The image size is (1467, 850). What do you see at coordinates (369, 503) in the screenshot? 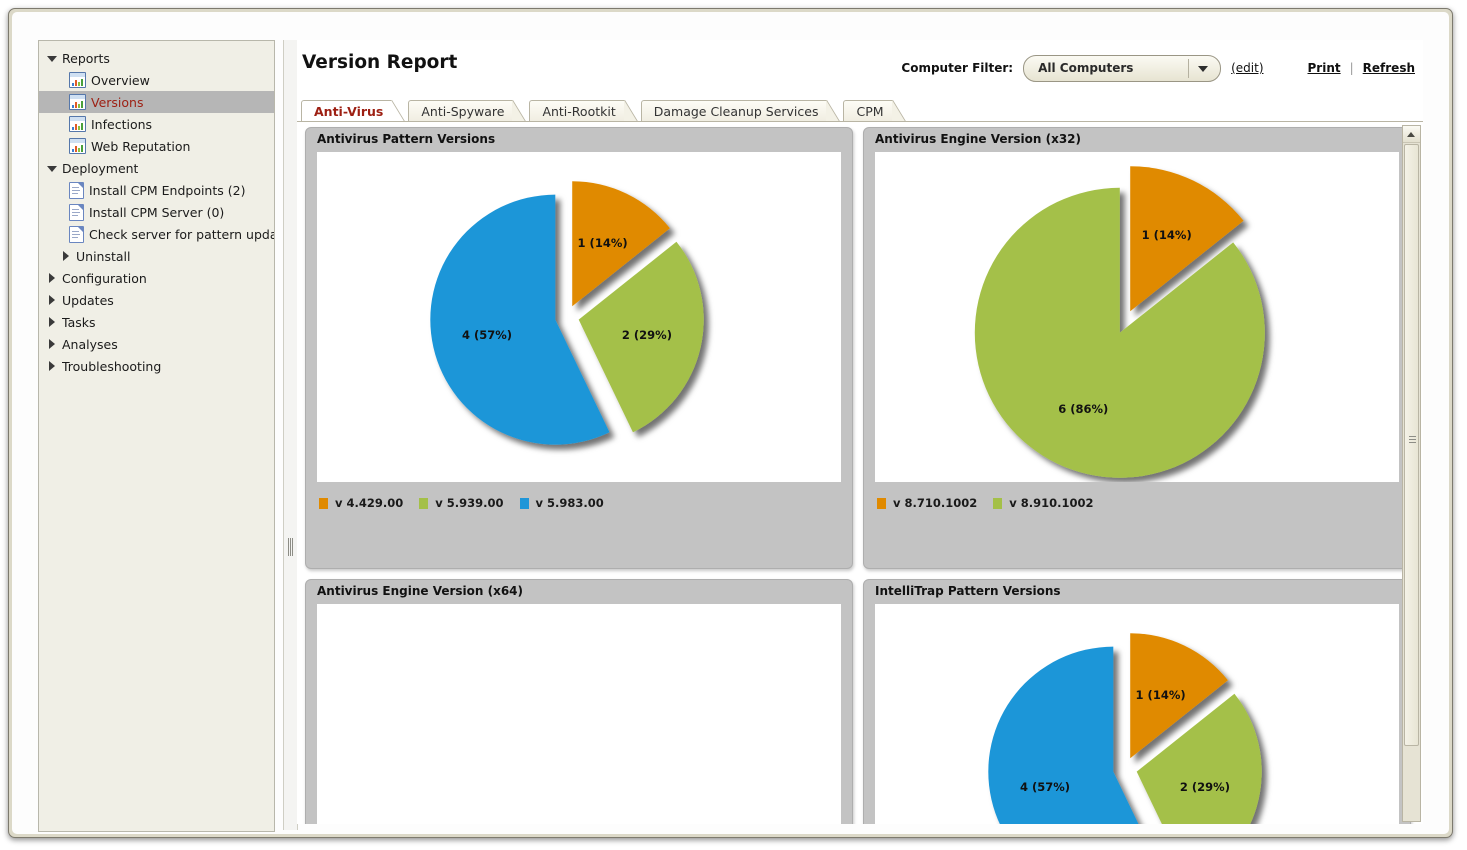
I see `legend-label: v 4.429.00` at bounding box center [369, 503].